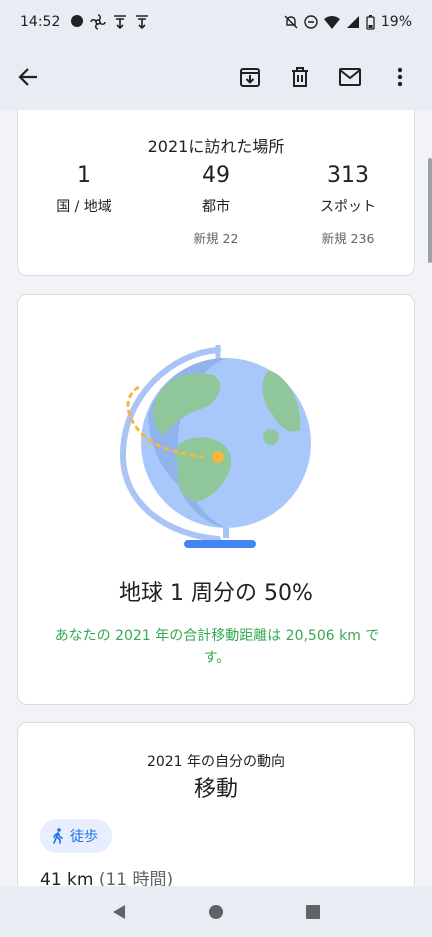 This screenshot has width=432, height=937. Describe the element at coordinates (311, 22) in the screenshot. I see `dnd-icon` at that location.